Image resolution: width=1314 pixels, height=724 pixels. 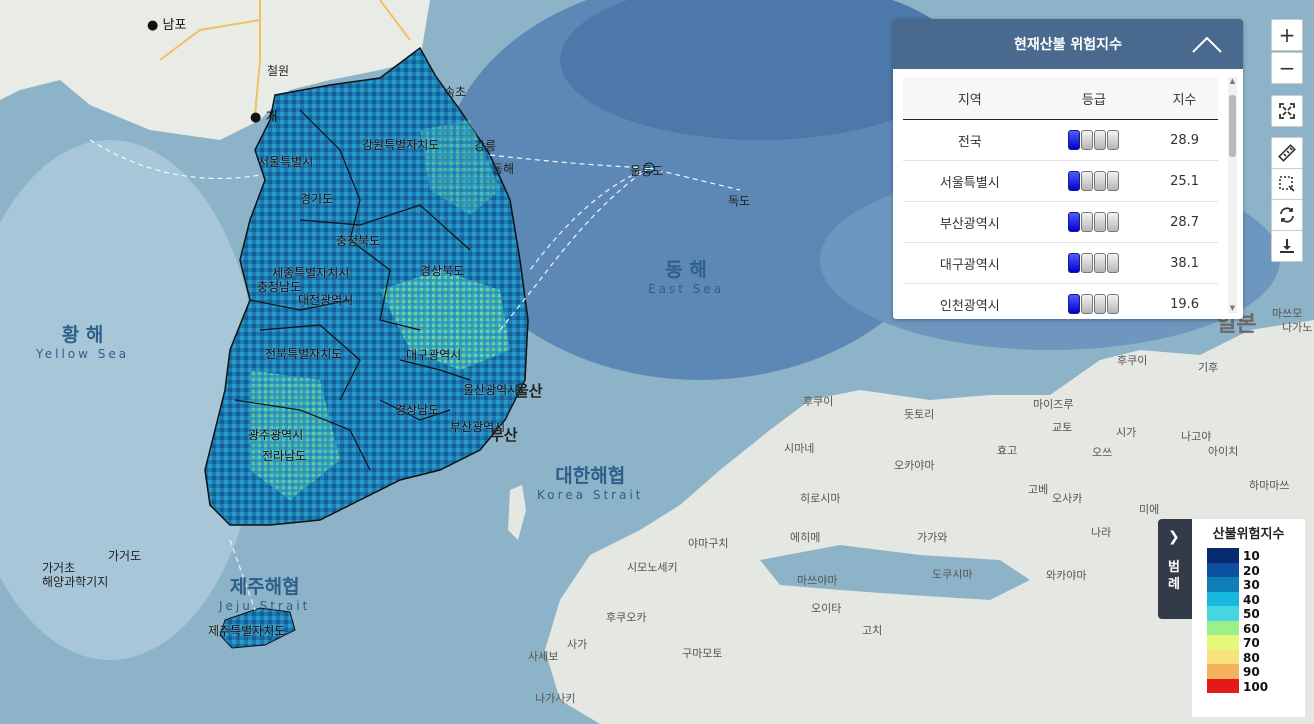 What do you see at coordinates (1060, 263) in the screenshot?
I see `table-row: 대구광역시 38.1` at bounding box center [1060, 263].